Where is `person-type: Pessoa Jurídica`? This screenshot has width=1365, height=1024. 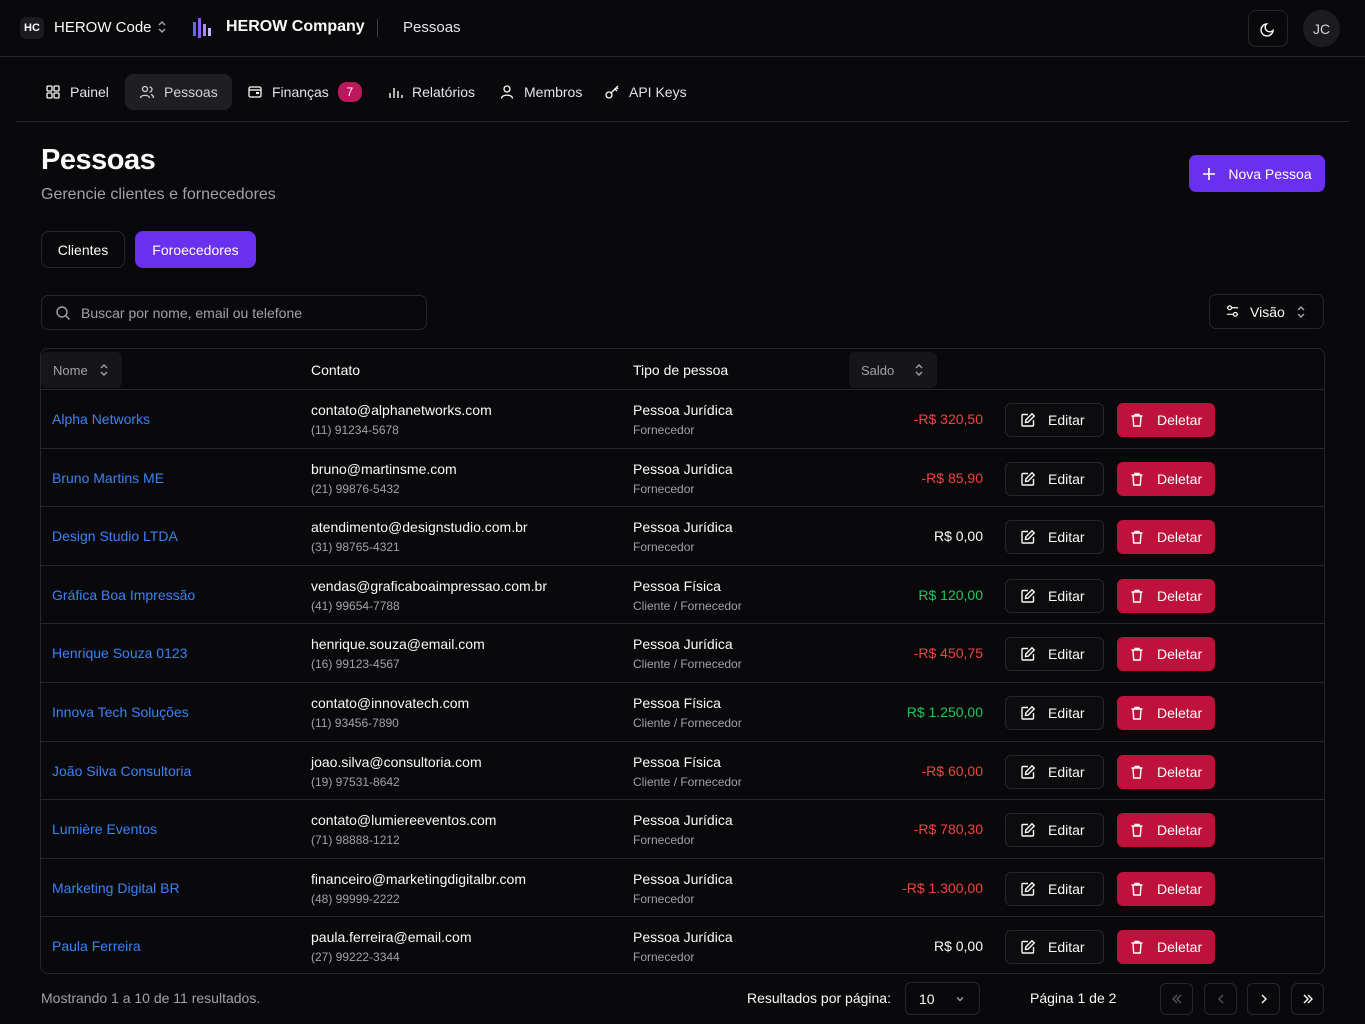
person-type: Pessoa Jurídica is located at coordinates (683, 644).